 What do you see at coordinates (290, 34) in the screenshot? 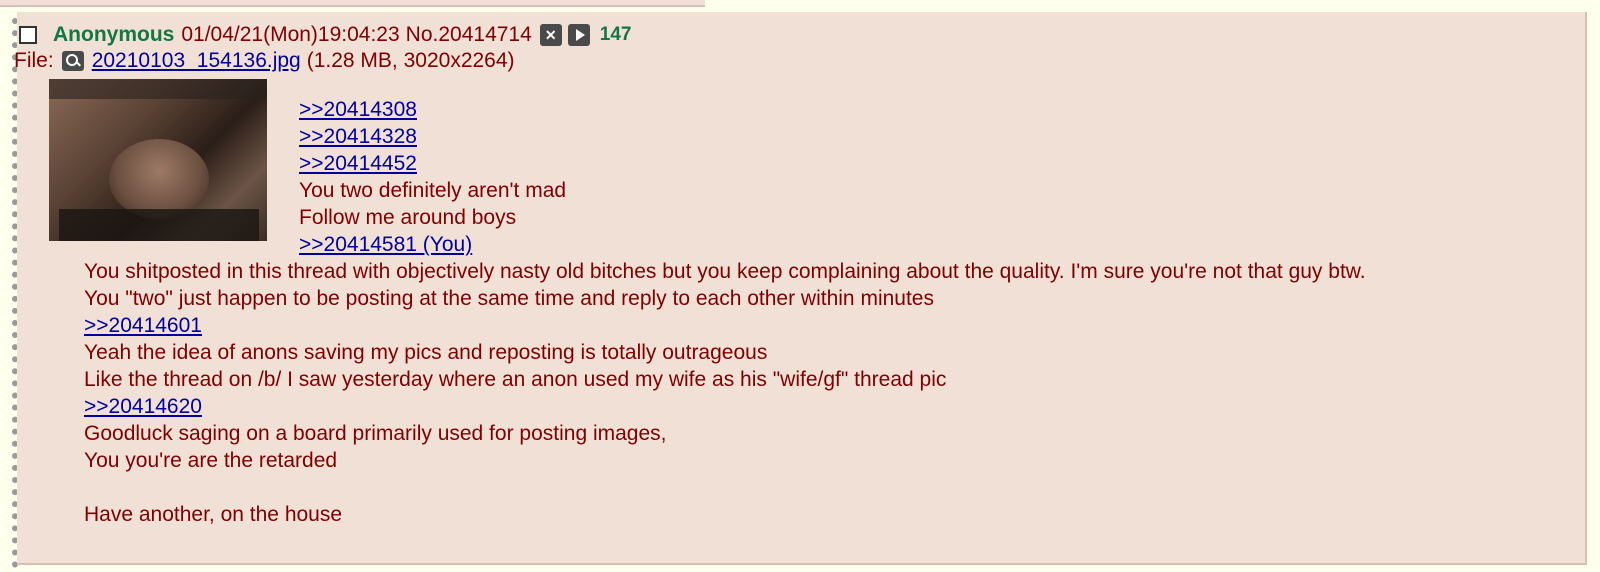
I see `post-datetime: 01/04/21(Mon)19:04:23` at bounding box center [290, 34].